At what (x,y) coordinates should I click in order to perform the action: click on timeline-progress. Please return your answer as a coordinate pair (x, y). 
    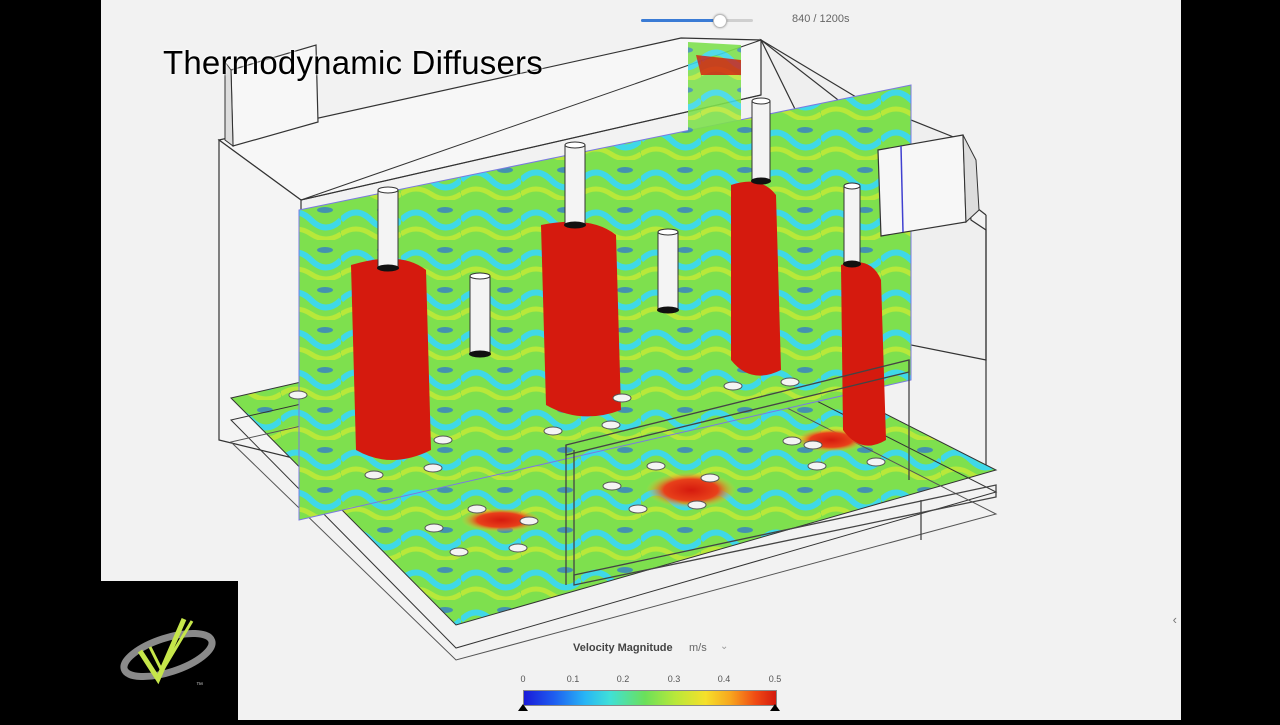
    Looking at the image, I should click on (680, 20).